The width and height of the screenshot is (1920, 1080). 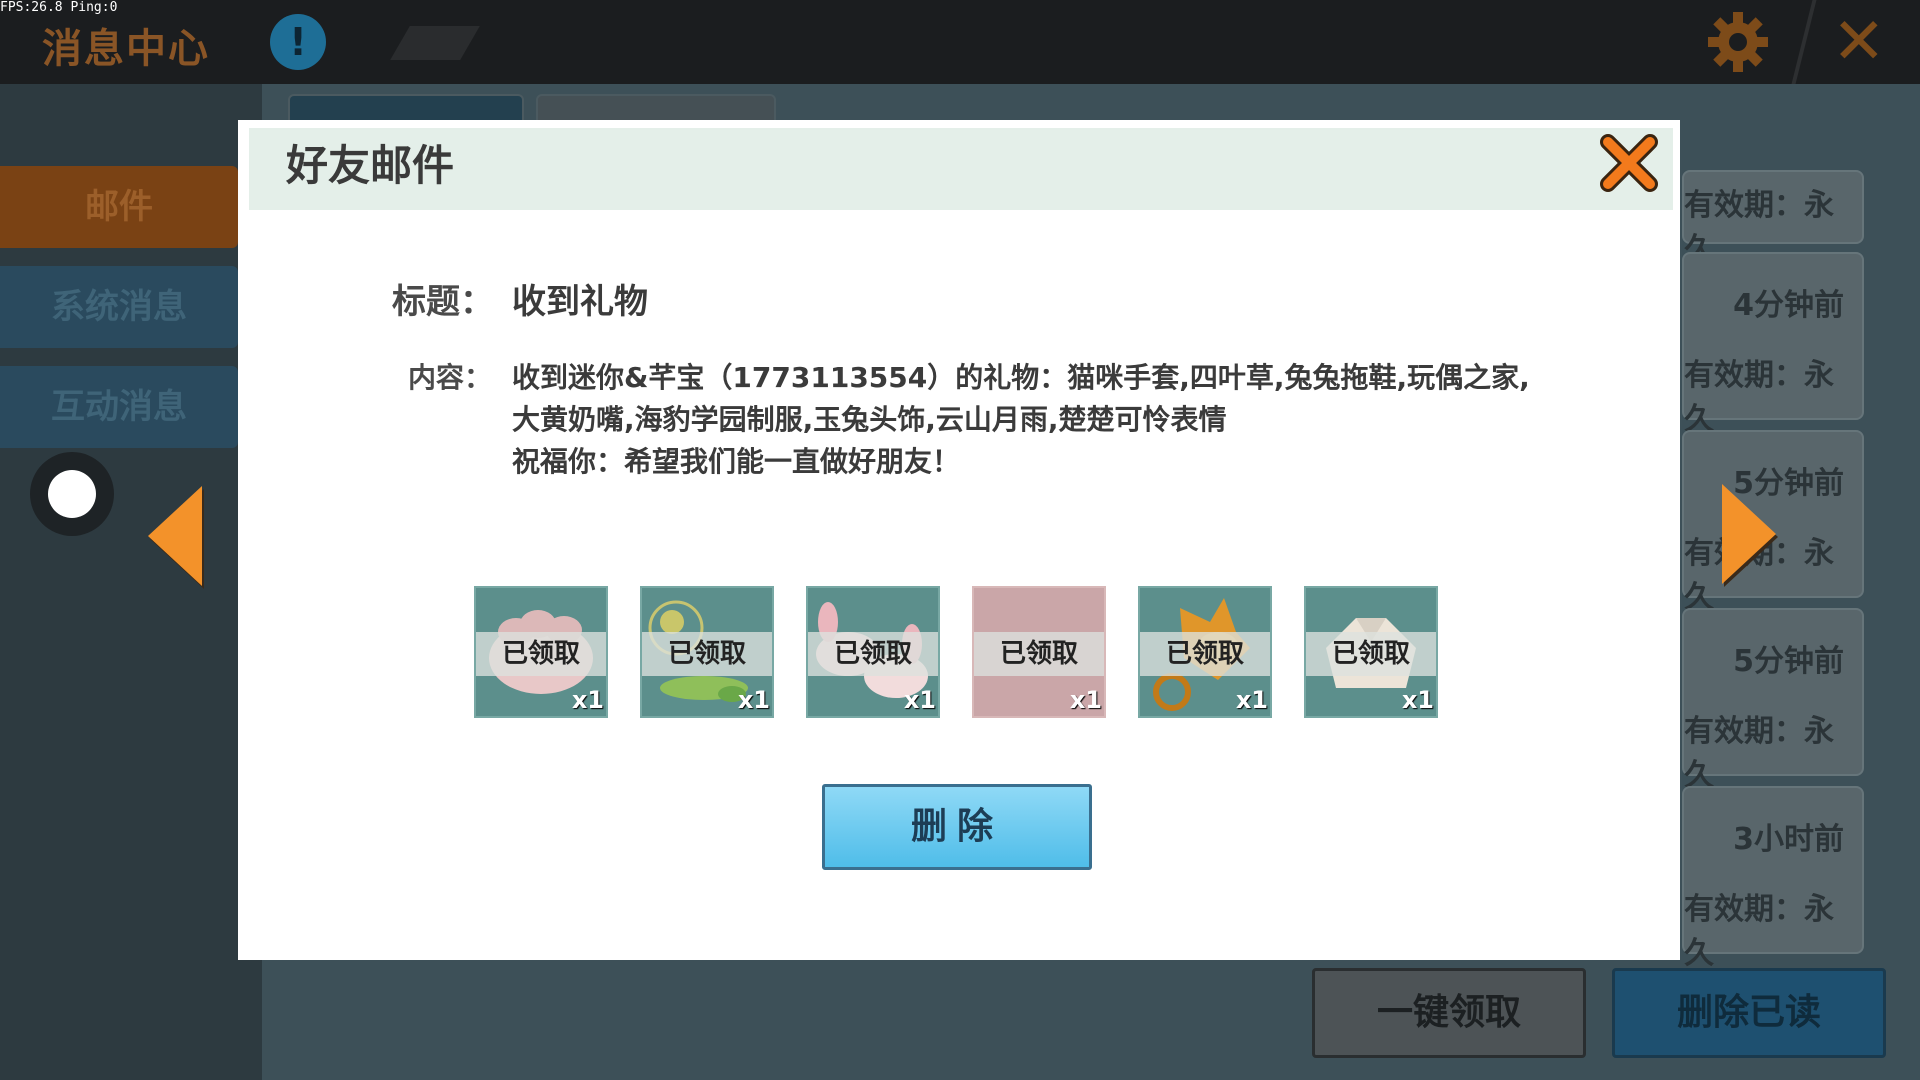 What do you see at coordinates (59, 7) in the screenshot?
I see `fps-readout: FPS:26.8 Ping:0` at bounding box center [59, 7].